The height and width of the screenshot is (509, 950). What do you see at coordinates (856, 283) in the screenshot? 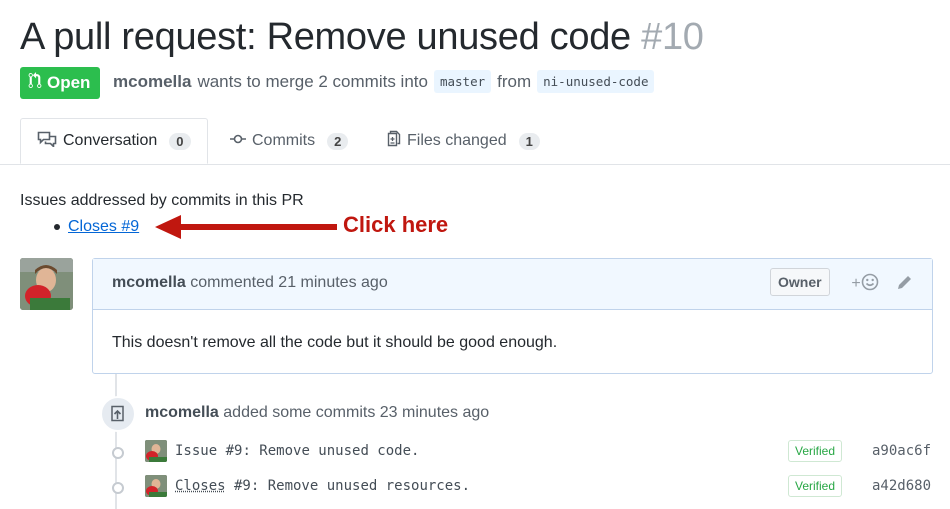
I see `reaction-plus: +` at bounding box center [856, 283].